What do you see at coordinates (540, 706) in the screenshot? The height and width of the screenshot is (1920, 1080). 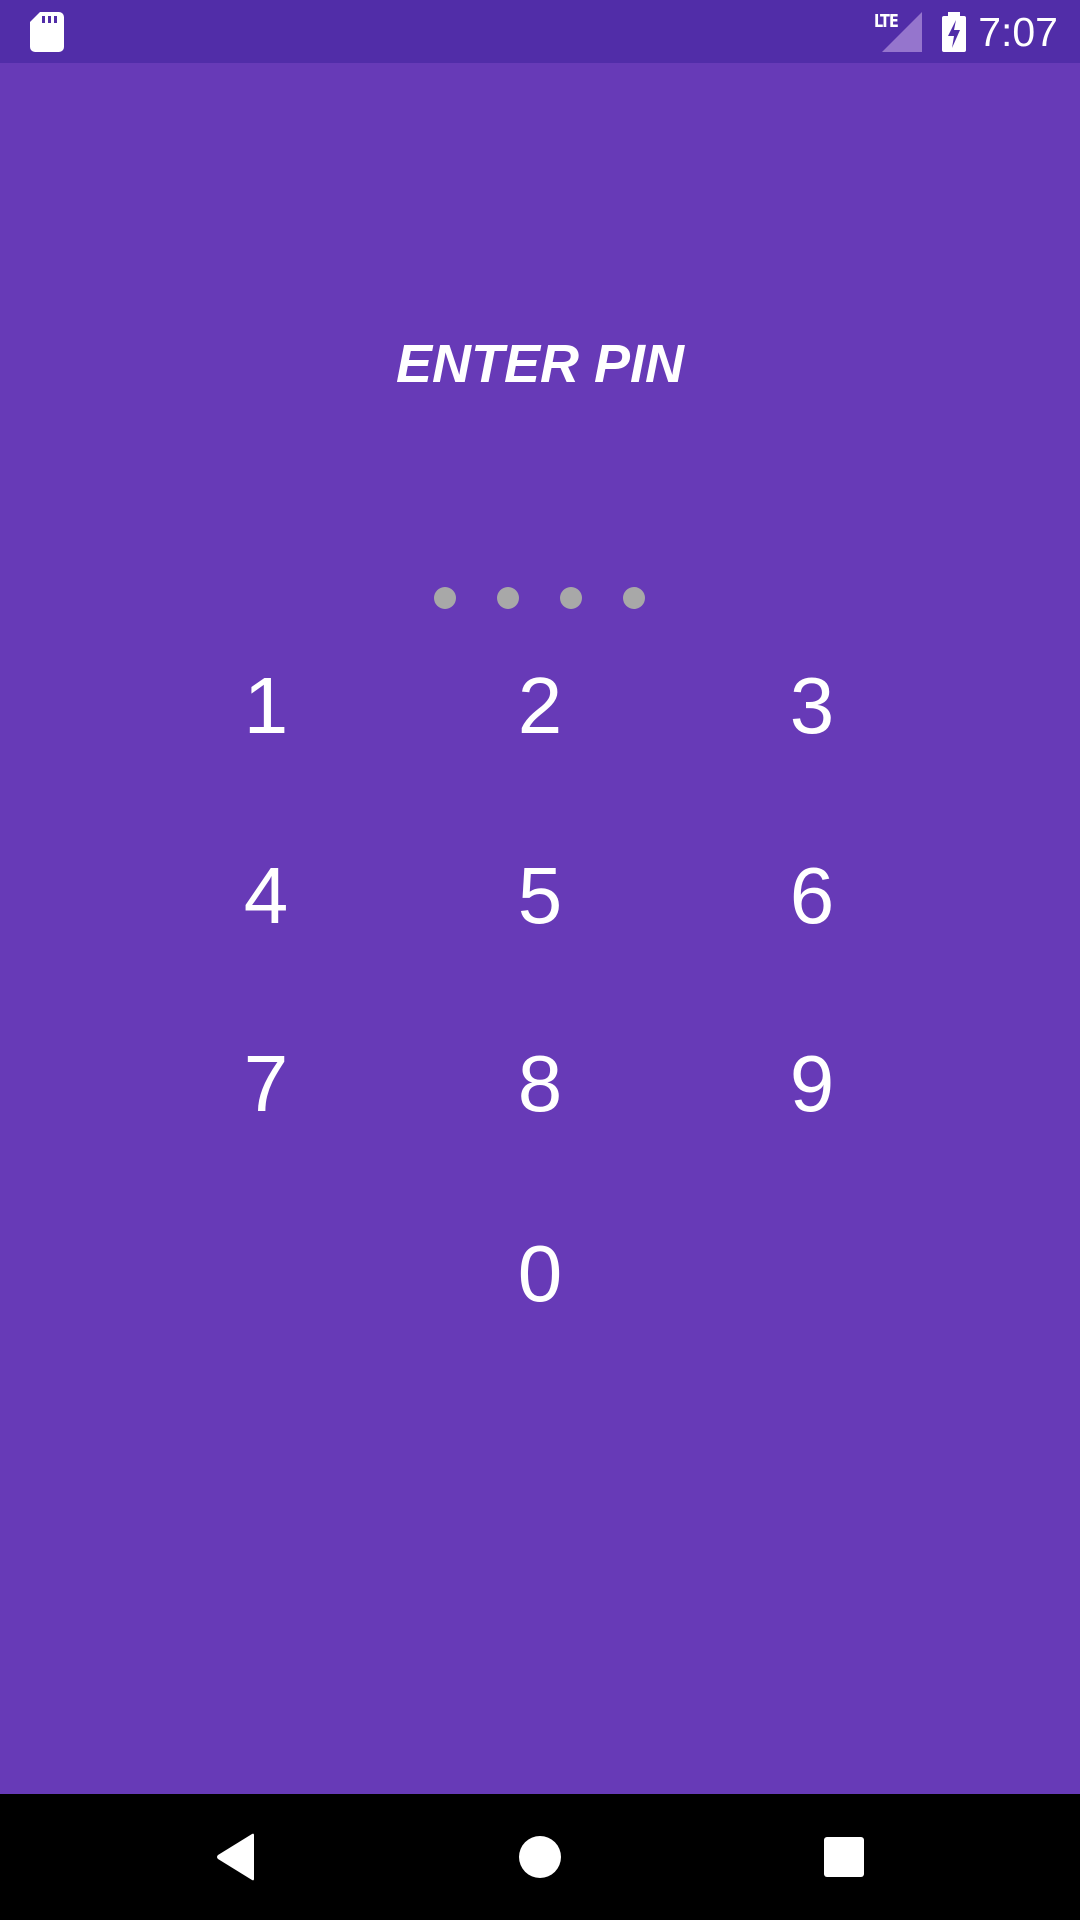 I see `key-2: 2` at bounding box center [540, 706].